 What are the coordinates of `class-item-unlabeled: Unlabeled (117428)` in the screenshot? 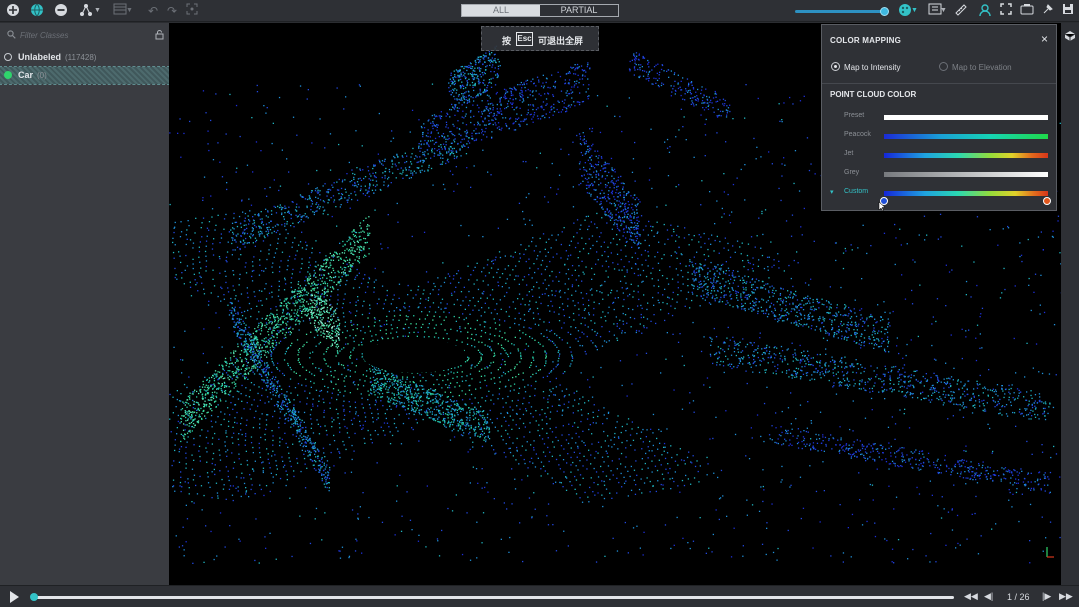 It's located at (84, 57).